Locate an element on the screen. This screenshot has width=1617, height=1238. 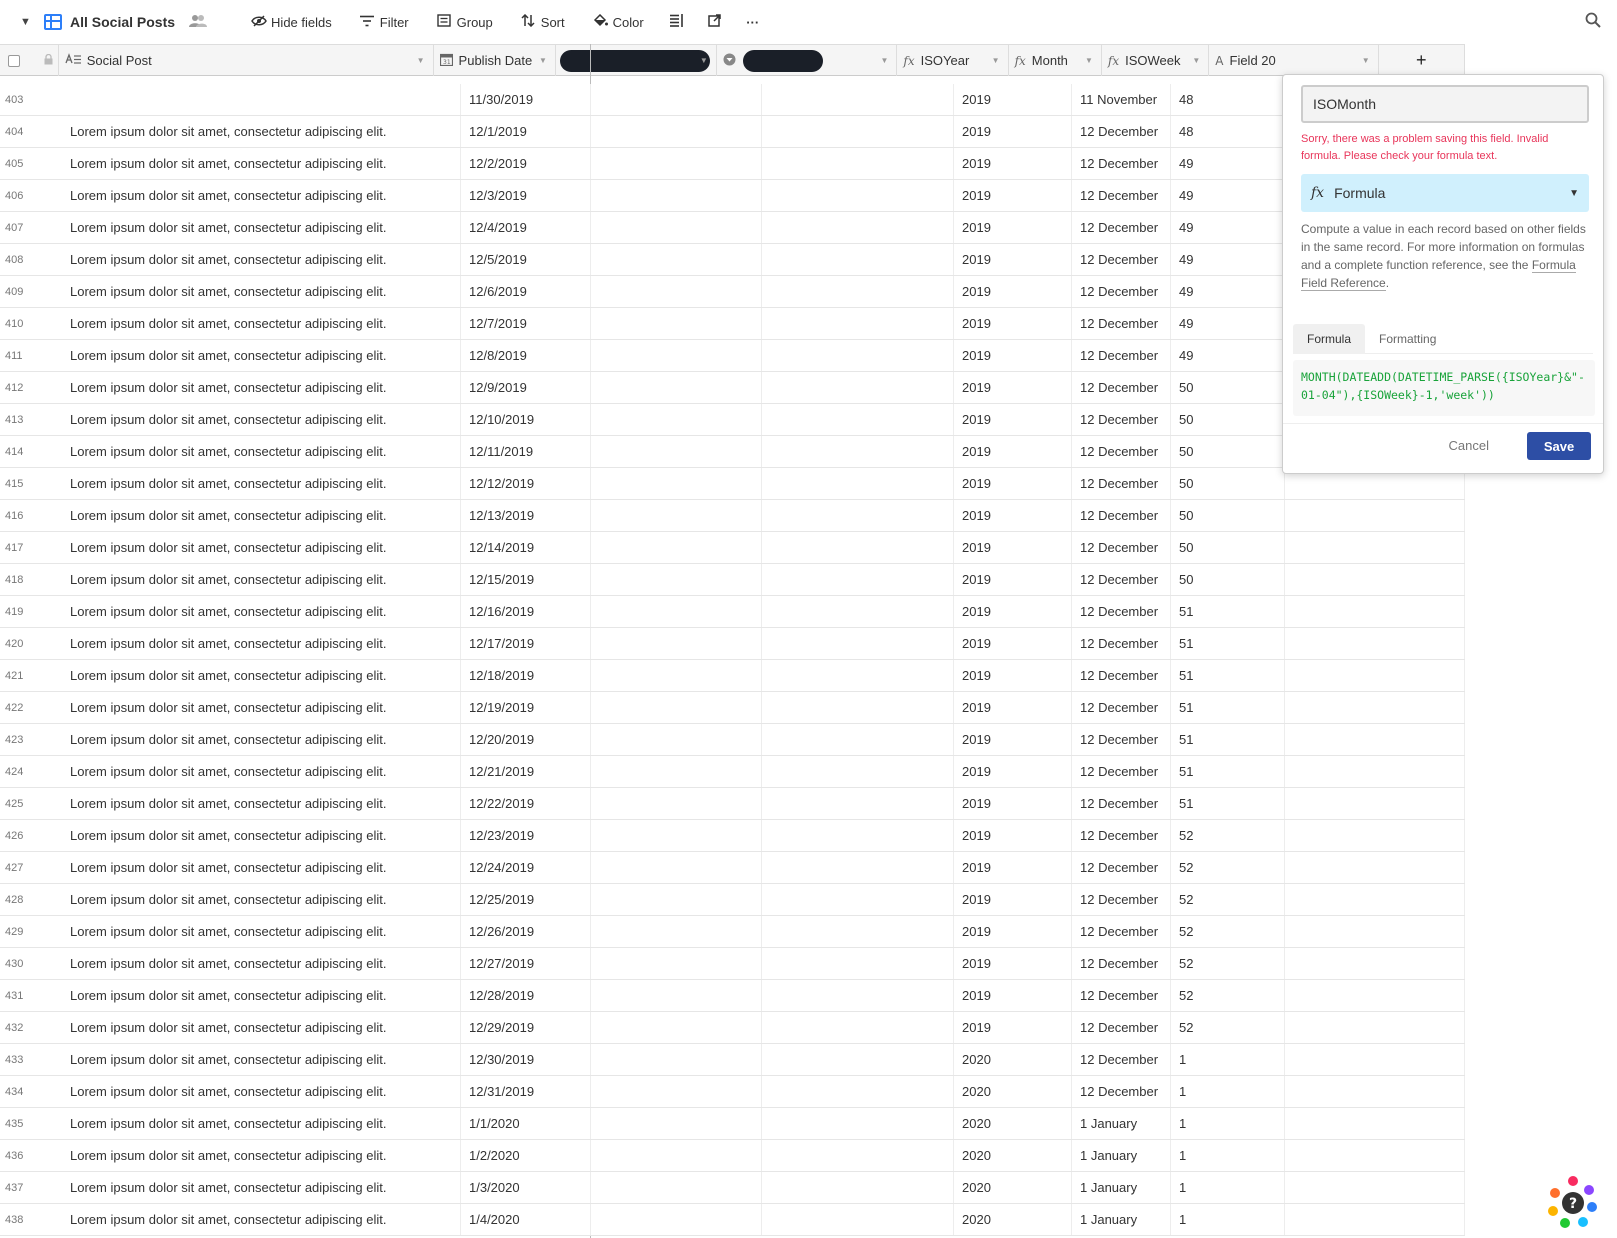
tab-formatting: Formatting is located at coordinates (1407, 339).